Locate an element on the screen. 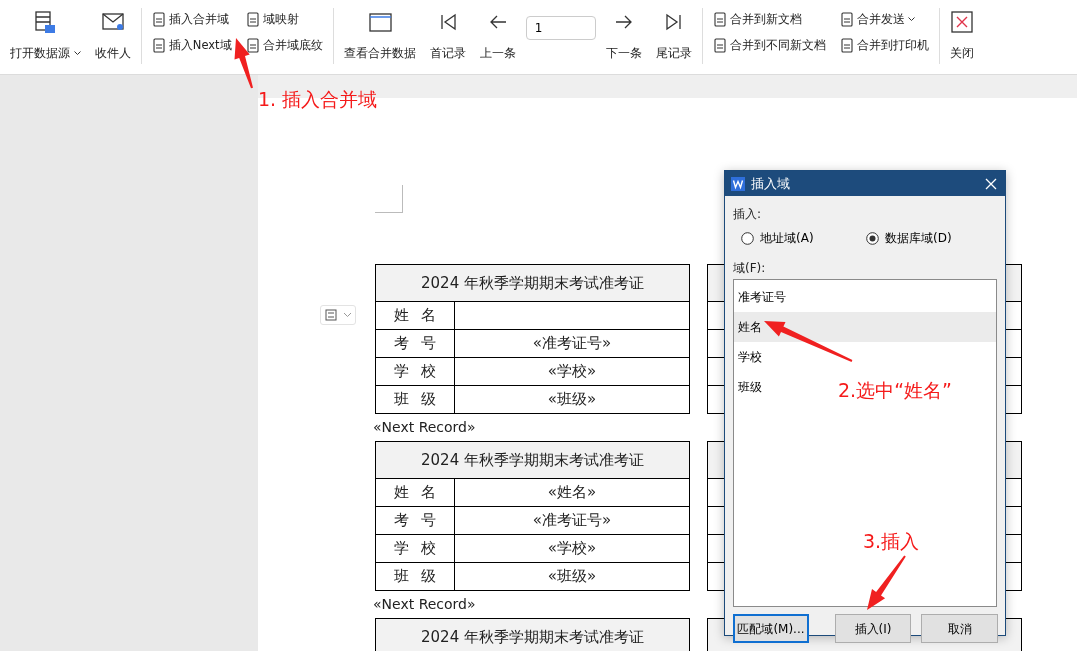 The image size is (1077, 651). dialog-button: 取消 is located at coordinates (959, 628).